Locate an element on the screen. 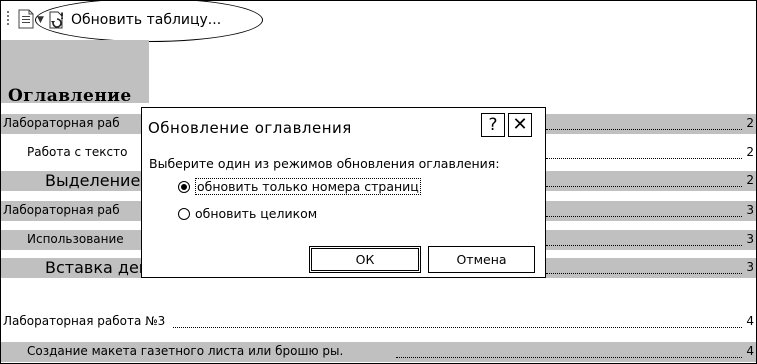 The height and width of the screenshot is (364, 757). toolbar-grip-icon is located at coordinates (8, 19).